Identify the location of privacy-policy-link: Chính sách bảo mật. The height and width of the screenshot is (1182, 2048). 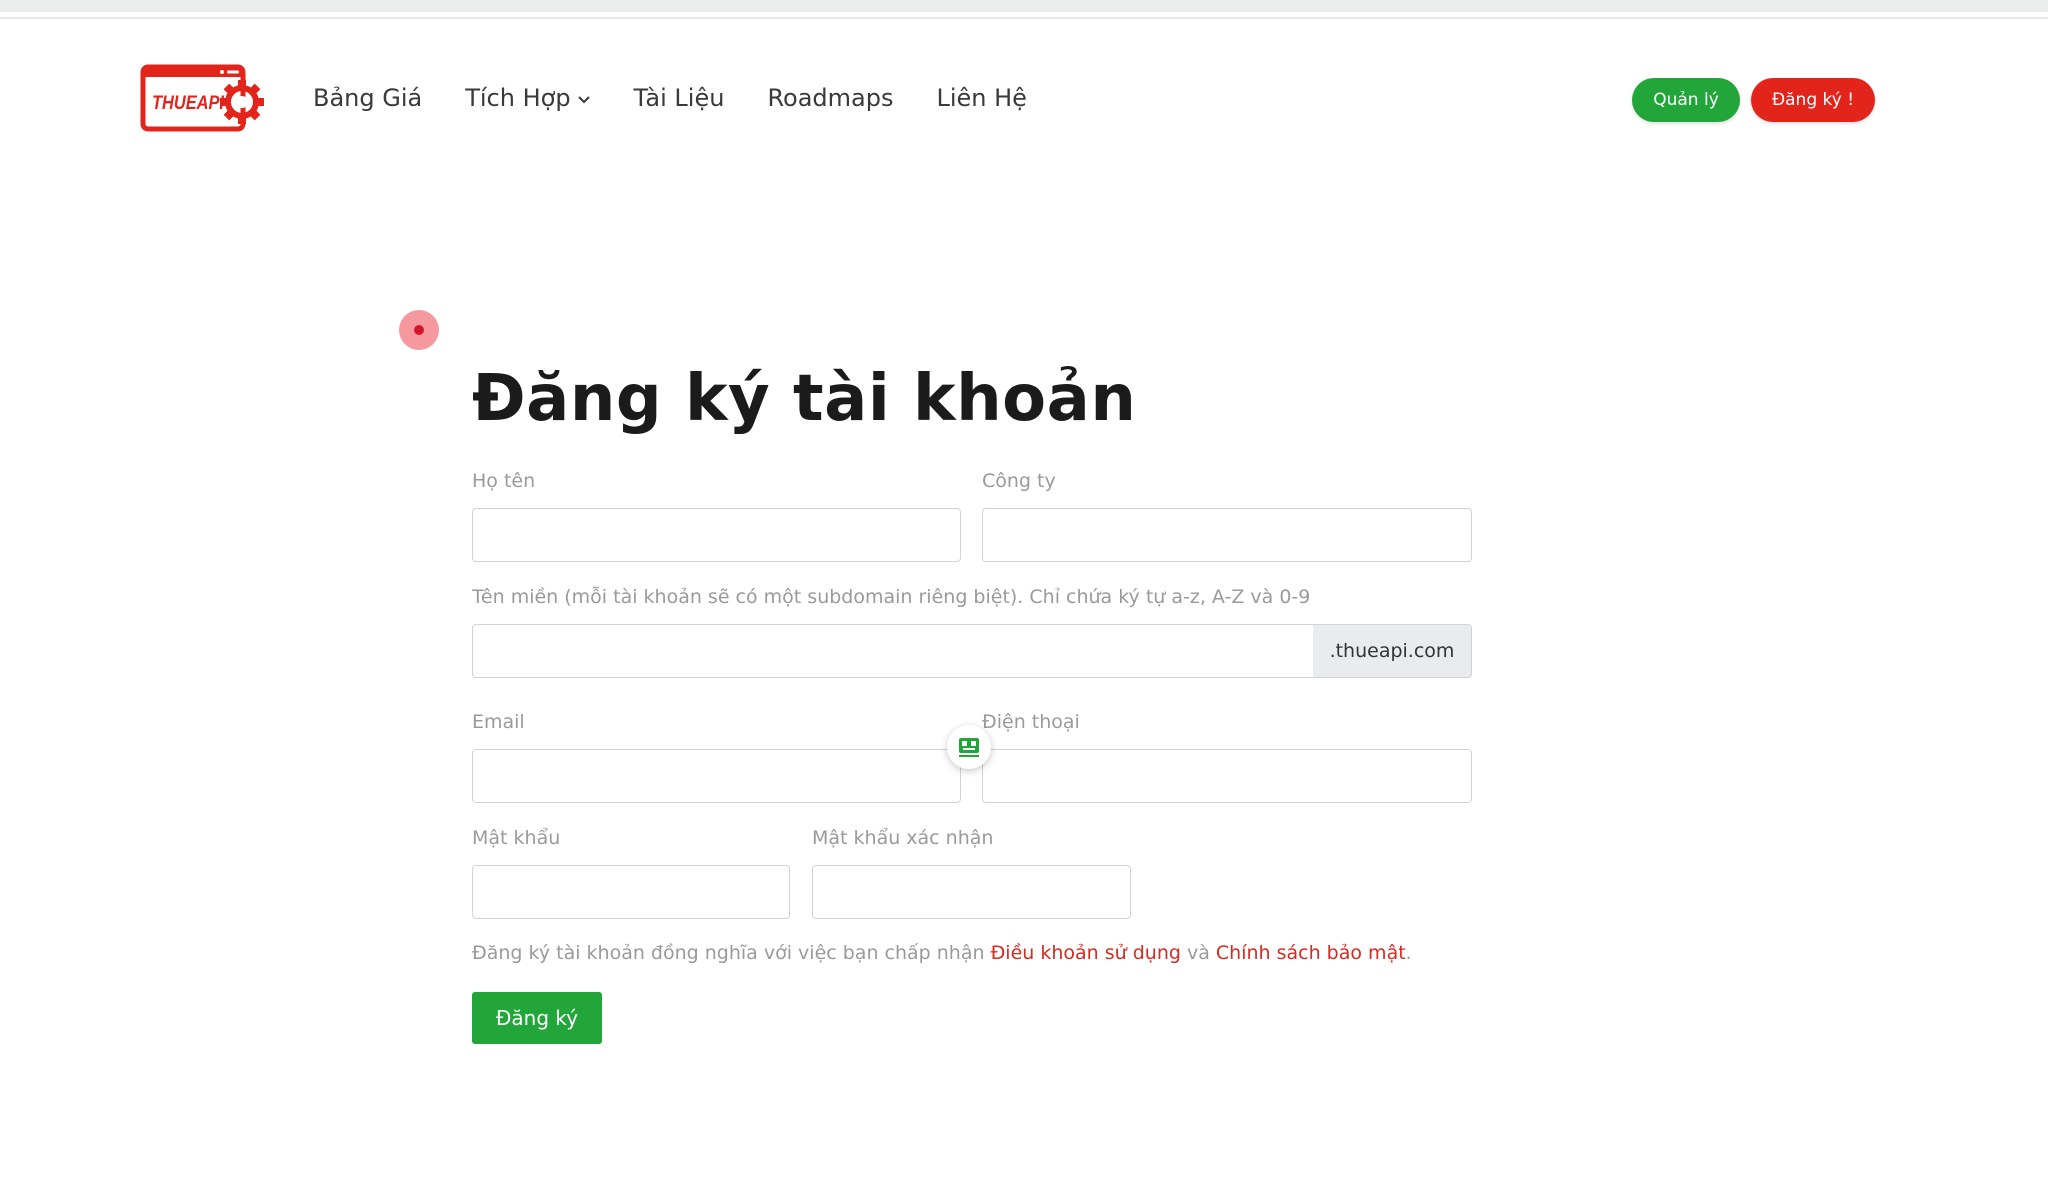
(1311, 953).